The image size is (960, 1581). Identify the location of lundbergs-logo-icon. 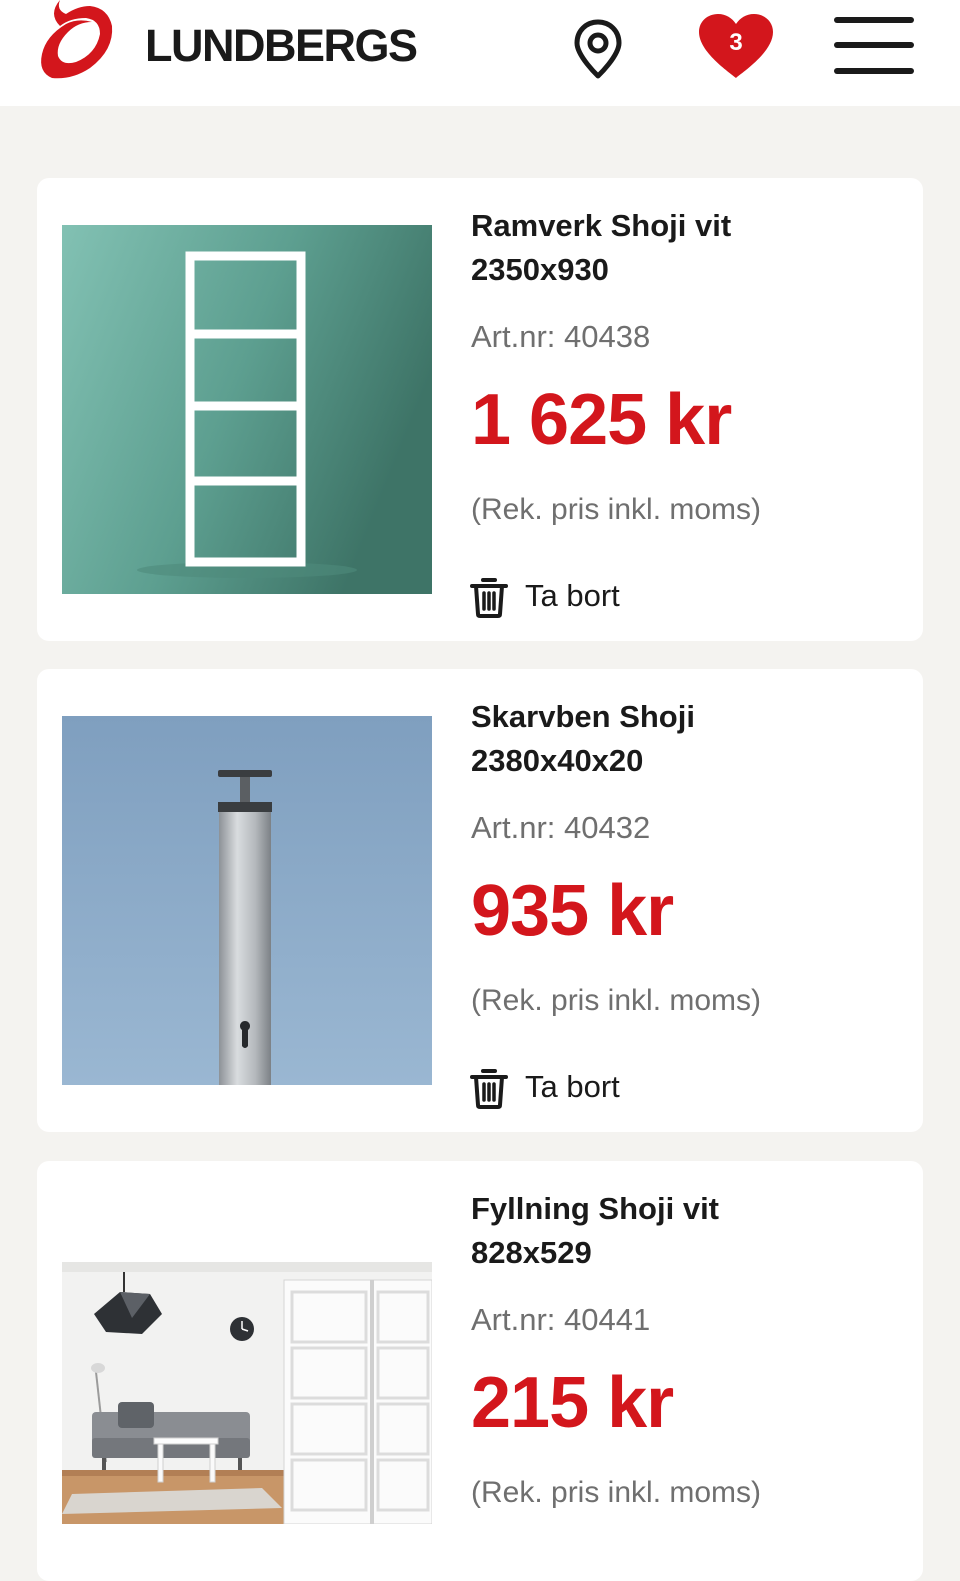
(76, 42).